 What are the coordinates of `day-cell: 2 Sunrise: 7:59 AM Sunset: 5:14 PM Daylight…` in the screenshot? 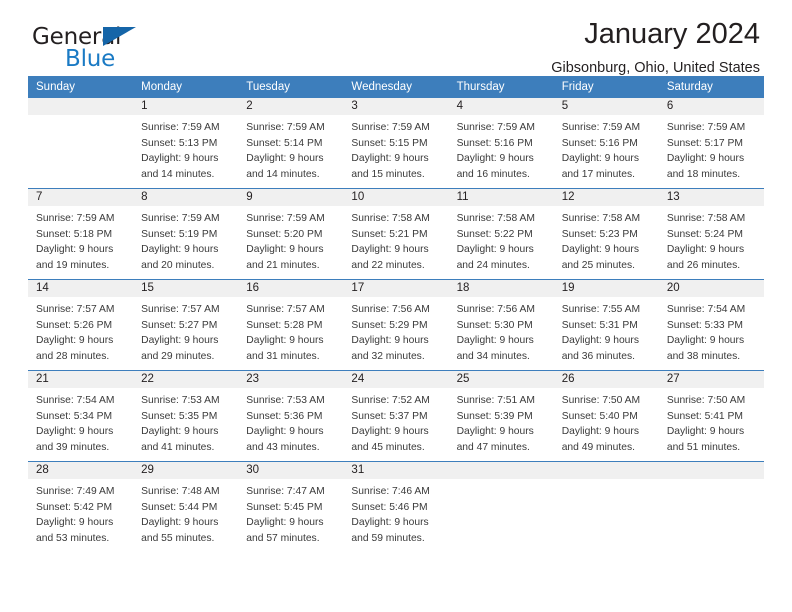 It's located at (291, 143).